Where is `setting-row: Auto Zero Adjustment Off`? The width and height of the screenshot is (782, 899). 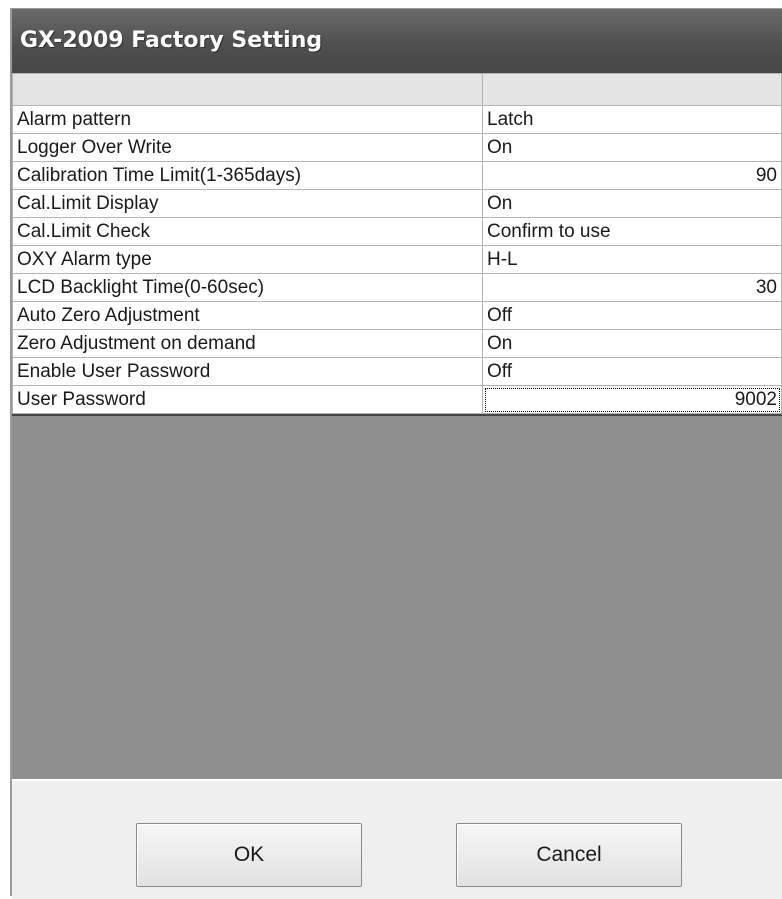 setting-row: Auto Zero Adjustment Off is located at coordinates (397, 315).